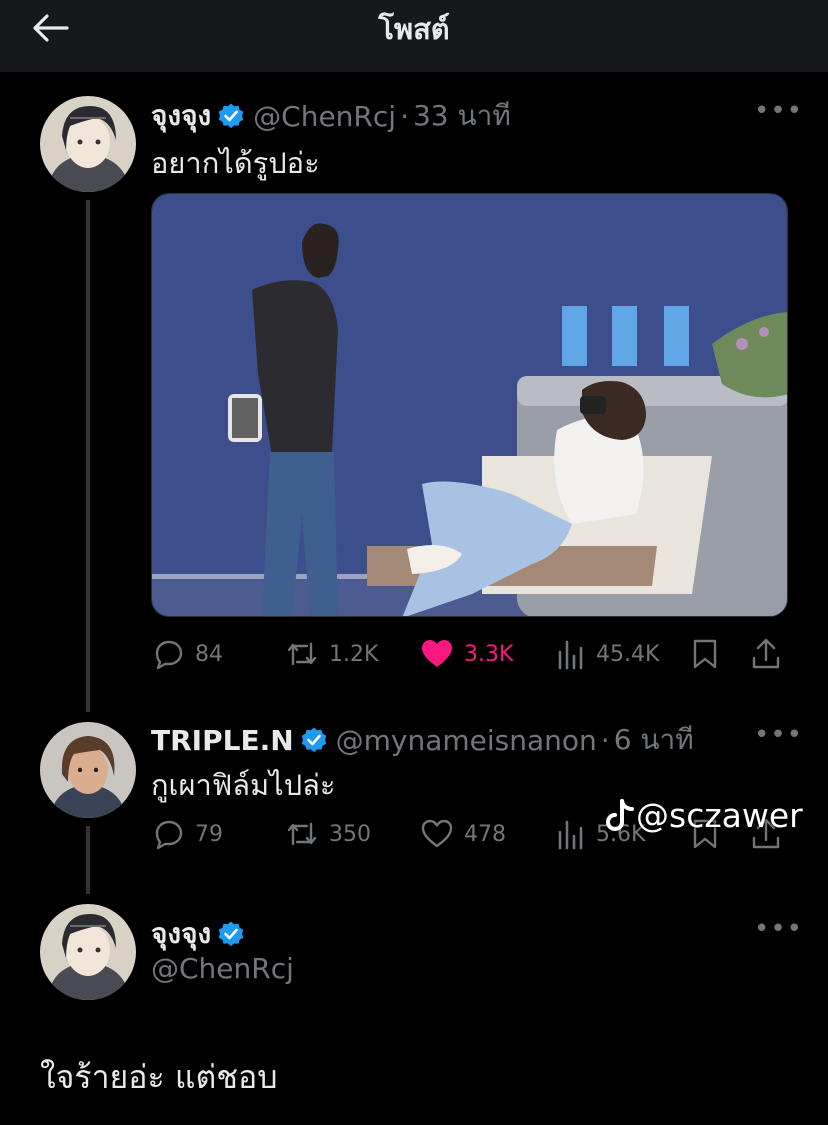 The width and height of the screenshot is (828, 1125). Describe the element at coordinates (485, 834) in the screenshot. I see `like-count: 478` at that location.